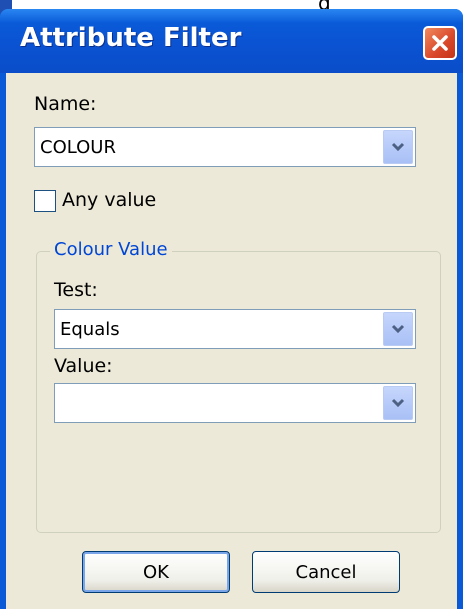  What do you see at coordinates (83, 366) in the screenshot?
I see `value-label: Value:` at bounding box center [83, 366].